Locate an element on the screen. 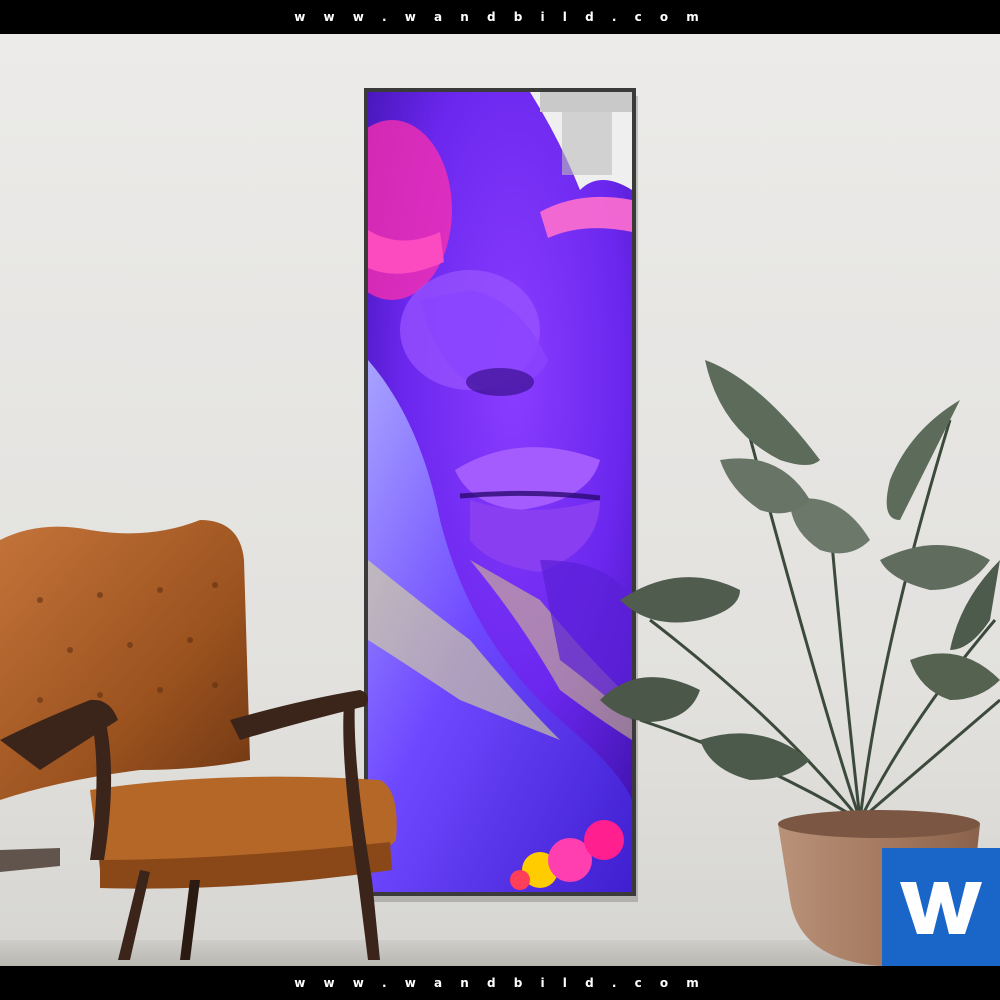 The height and width of the screenshot is (1000, 1000). logo-w-icon is located at coordinates (941, 908).